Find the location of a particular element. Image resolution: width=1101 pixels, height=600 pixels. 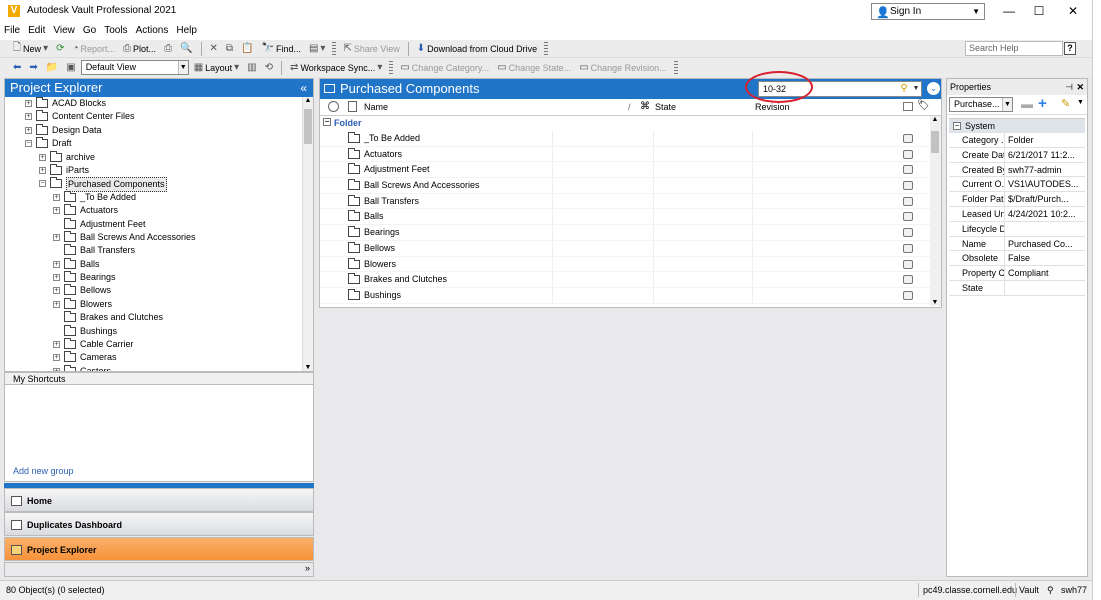

list-item: Bearings is located at coordinates (630, 233).